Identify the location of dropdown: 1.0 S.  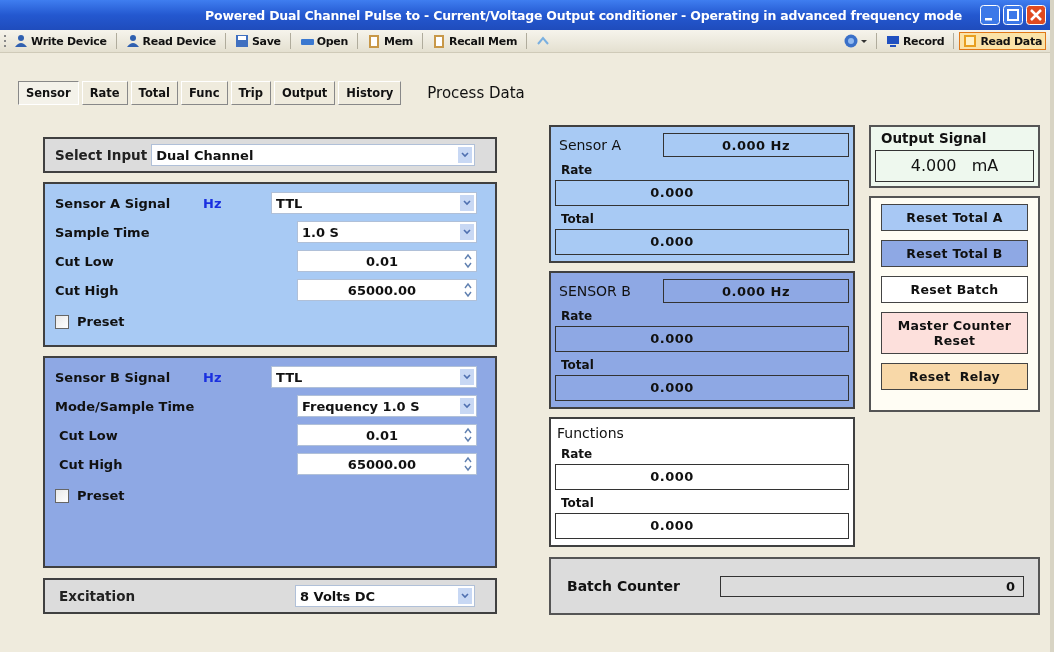
(387, 232).